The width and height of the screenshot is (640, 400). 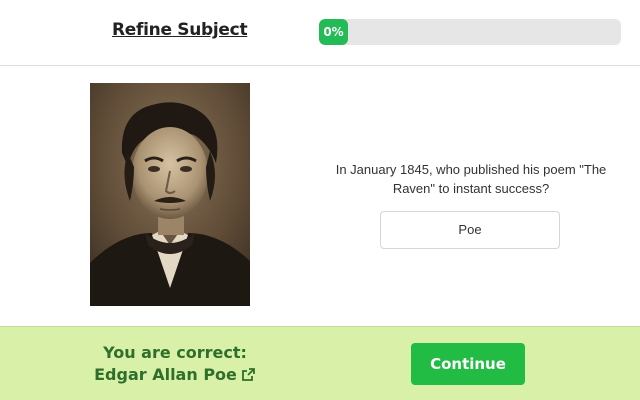 What do you see at coordinates (468, 364) in the screenshot?
I see `continue-button: Continue` at bounding box center [468, 364].